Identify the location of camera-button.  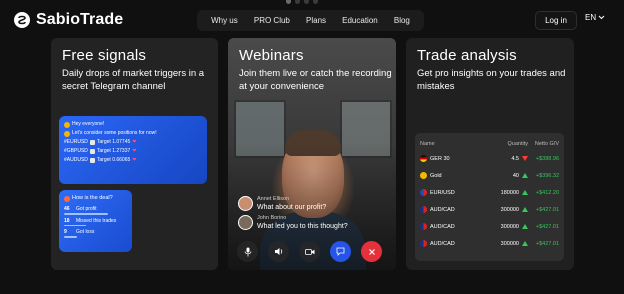
(309, 251).